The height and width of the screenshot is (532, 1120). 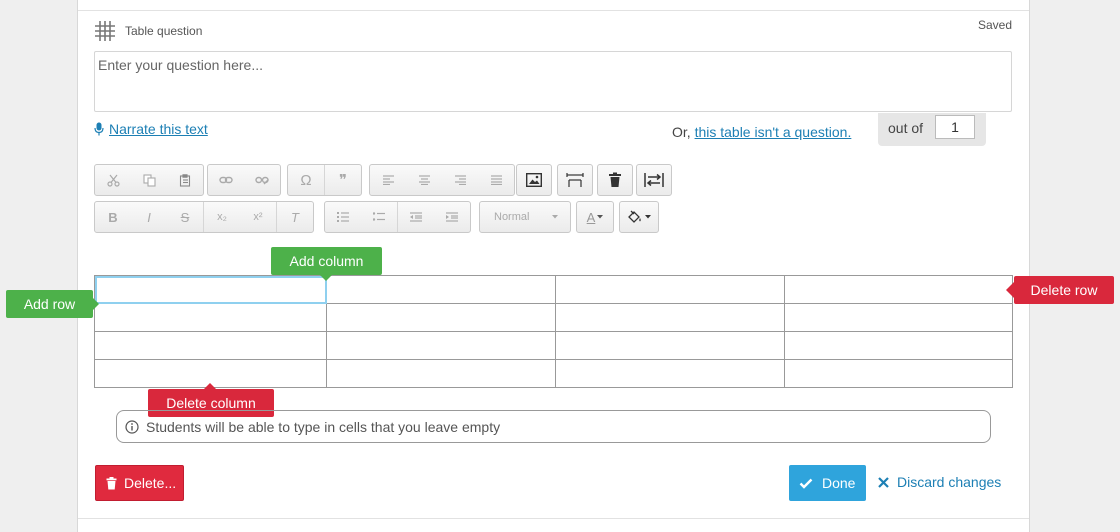 I want to click on discard-changes-button: Discard changes, so click(x=939, y=482).